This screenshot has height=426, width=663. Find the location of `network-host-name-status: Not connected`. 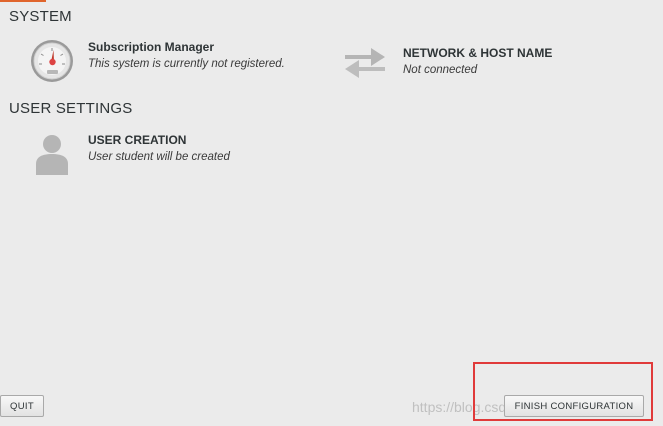

network-host-name-status: Not connected is located at coordinates (440, 70).